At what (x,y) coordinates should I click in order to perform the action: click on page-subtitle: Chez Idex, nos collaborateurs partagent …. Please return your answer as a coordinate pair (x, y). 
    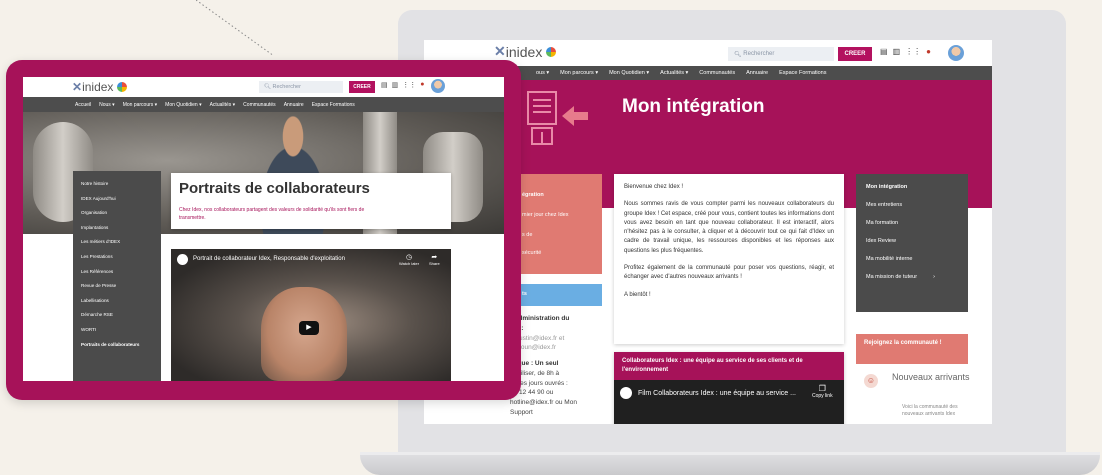
    Looking at the image, I should click on (272, 214).